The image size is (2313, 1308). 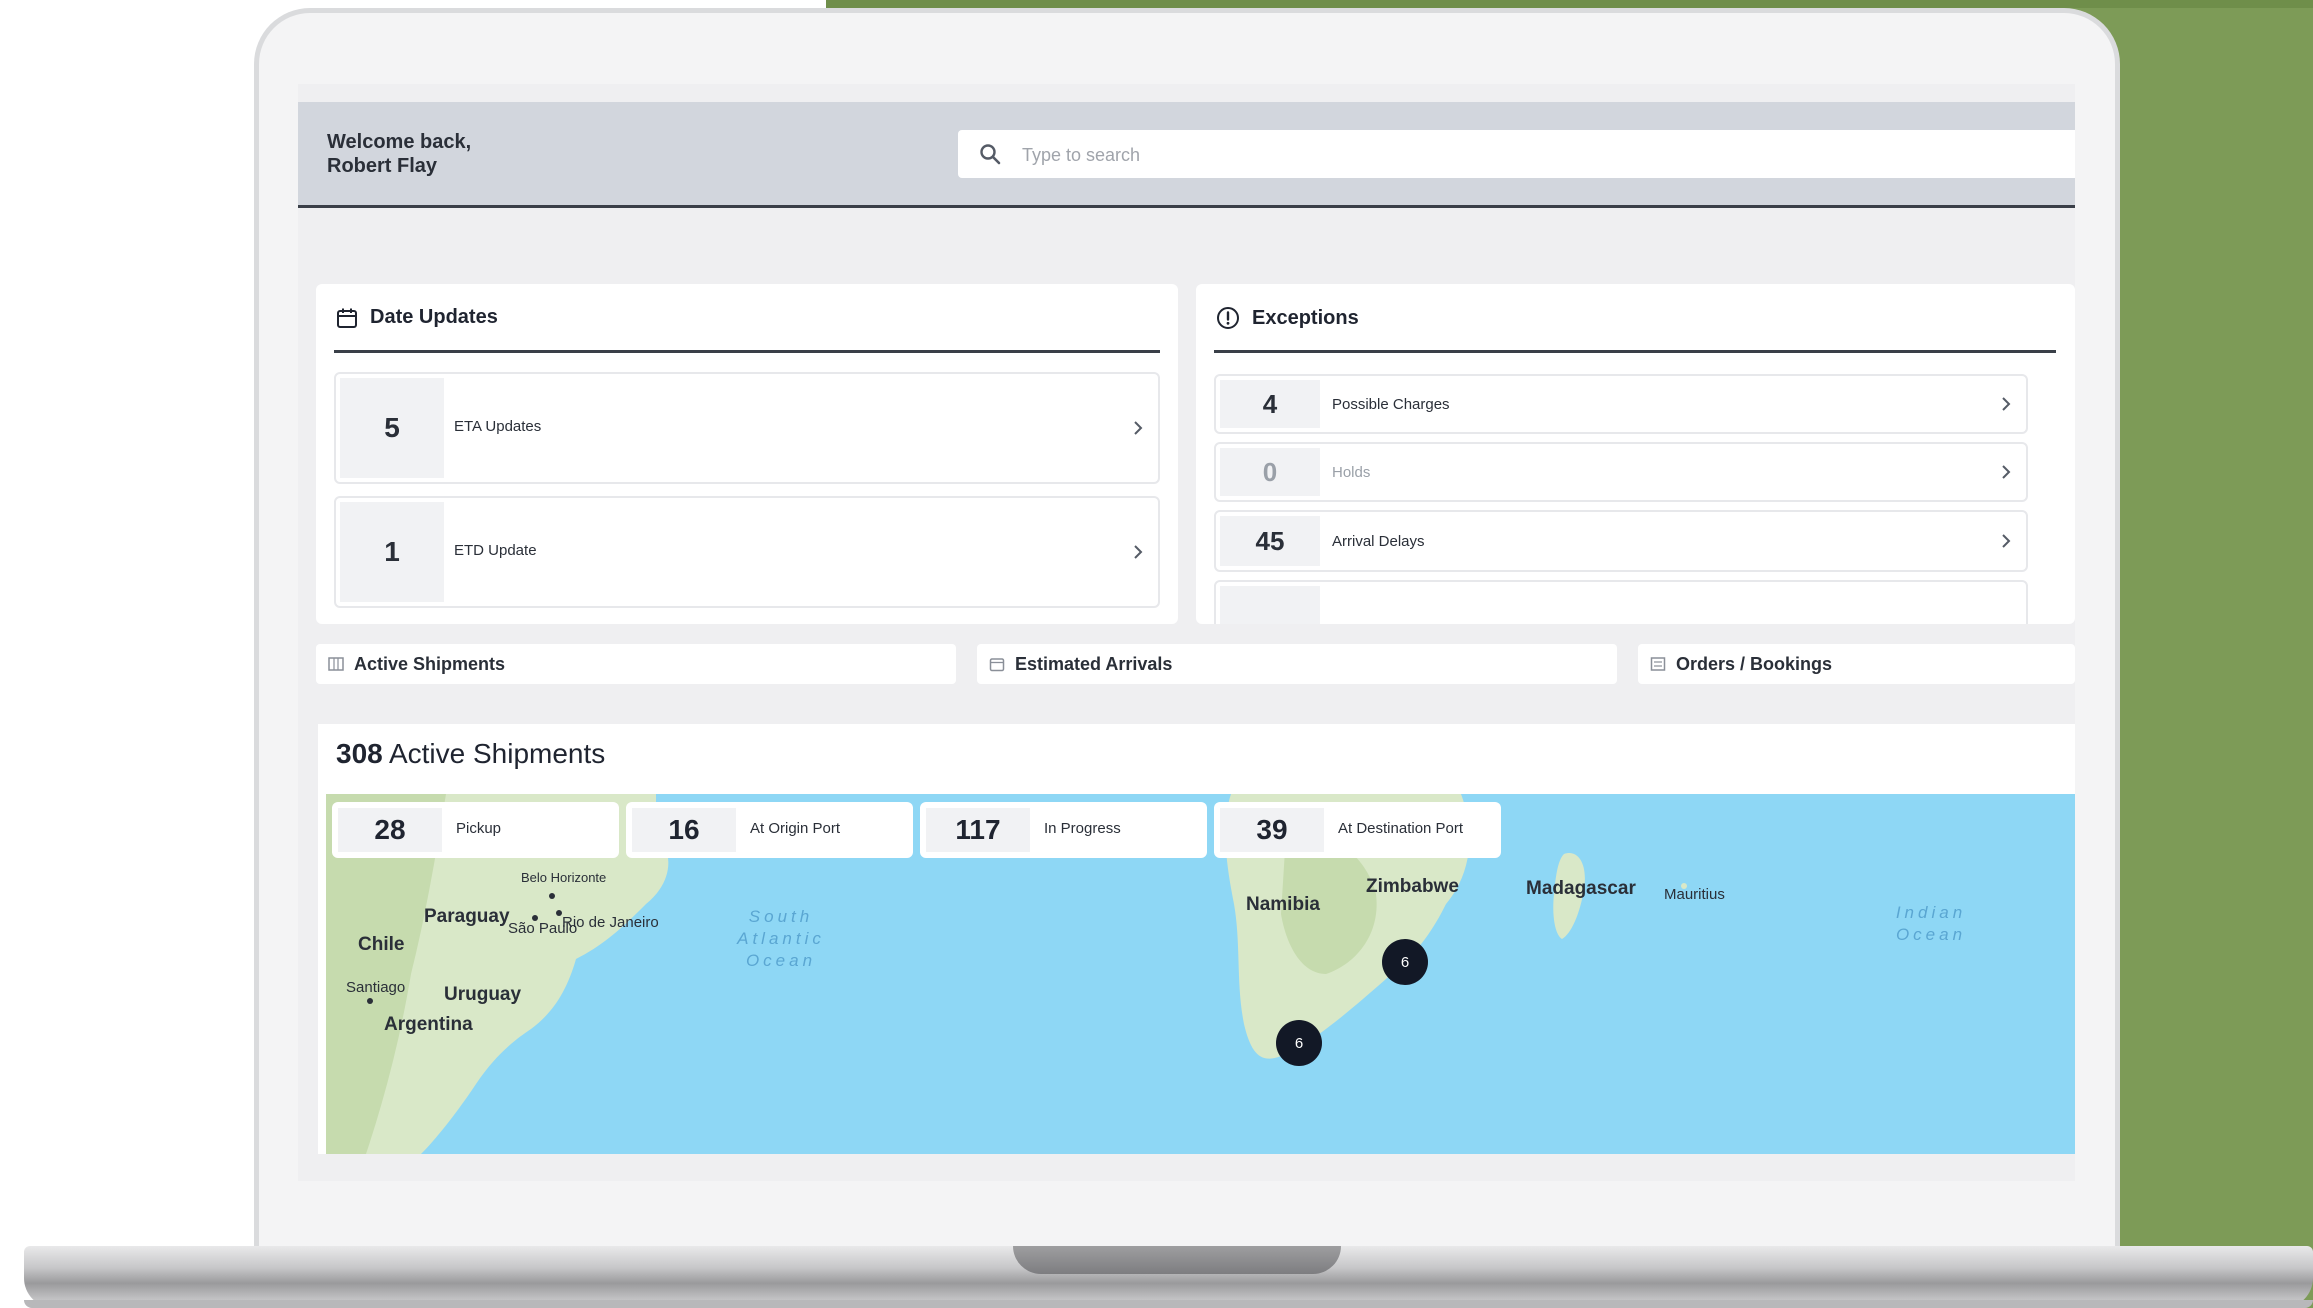 I want to click on date-updates-panel: Date Updates 5 ETA Updates 1 ETD Update, so click(x=747, y=454).